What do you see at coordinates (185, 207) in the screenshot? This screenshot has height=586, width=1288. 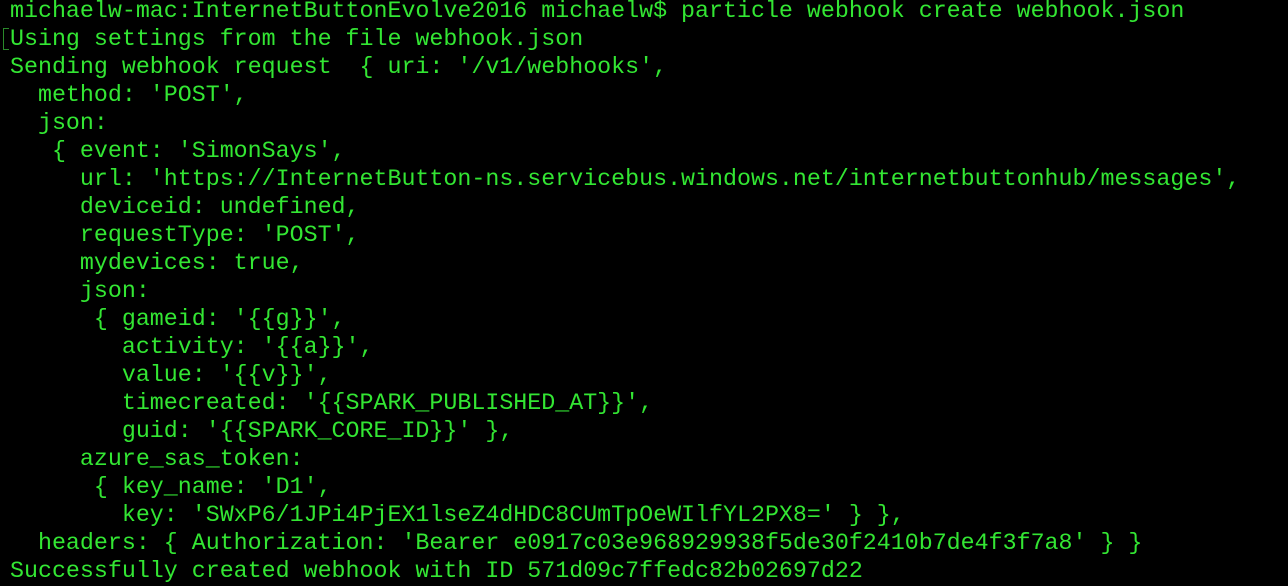 I see `terminal-line: deviceid: undefined,` at bounding box center [185, 207].